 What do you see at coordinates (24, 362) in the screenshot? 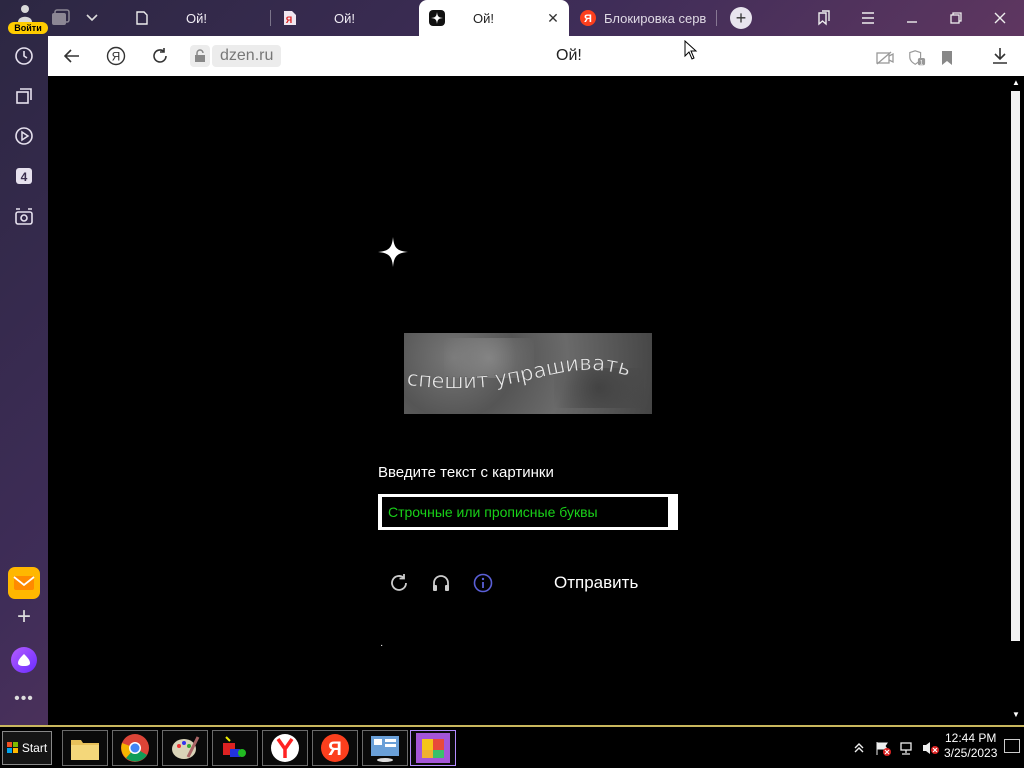
I see `browser-sidebar: Войти 4 + •••` at bounding box center [24, 362].